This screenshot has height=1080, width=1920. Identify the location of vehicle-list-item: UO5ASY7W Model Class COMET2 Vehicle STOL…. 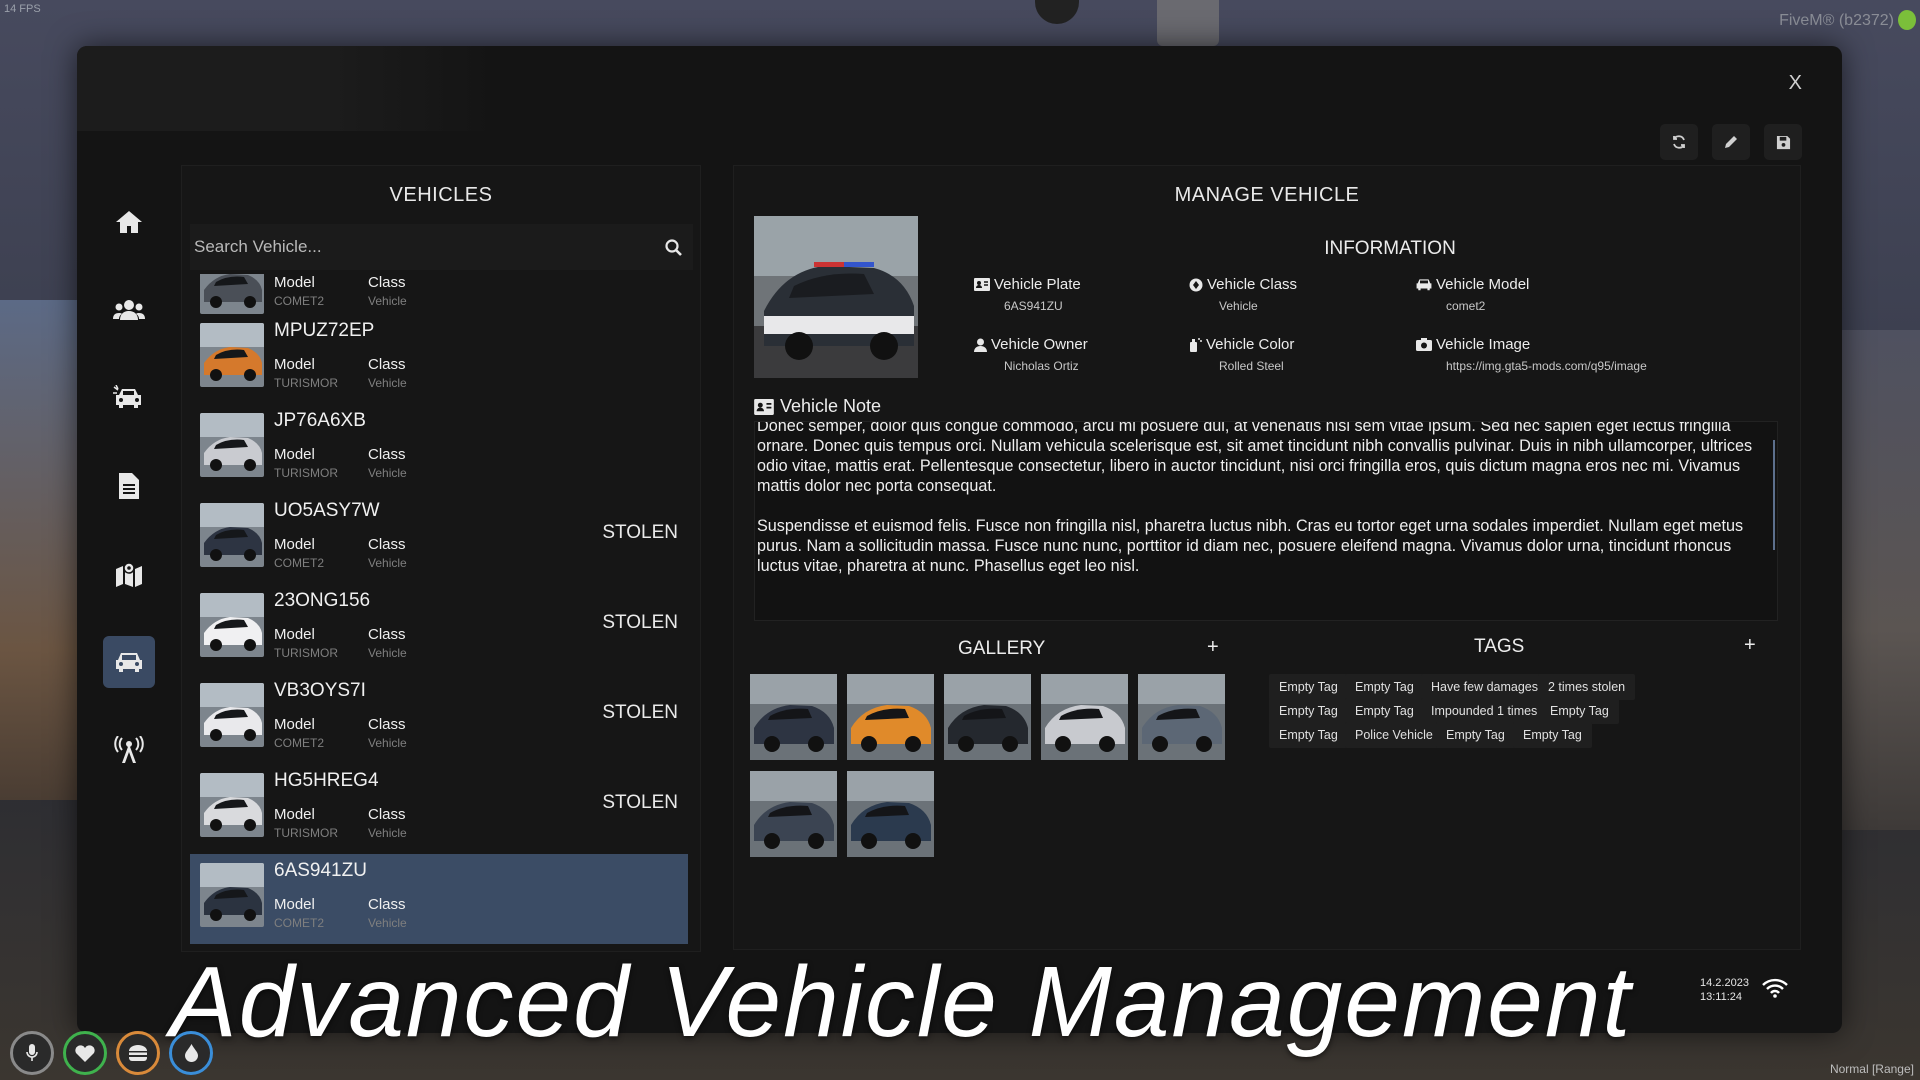
(439, 539).